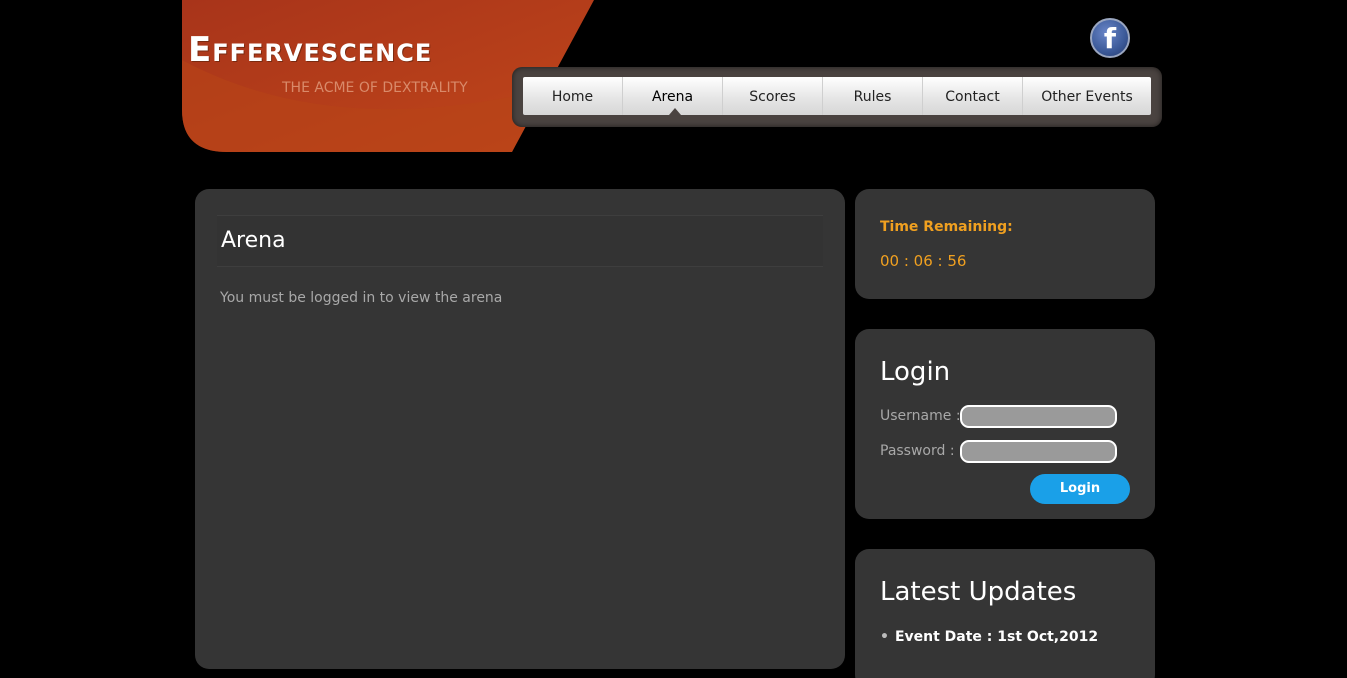 Image resolution: width=1347 pixels, height=678 pixels. What do you see at coordinates (253, 240) in the screenshot?
I see `page-title: Arena` at bounding box center [253, 240].